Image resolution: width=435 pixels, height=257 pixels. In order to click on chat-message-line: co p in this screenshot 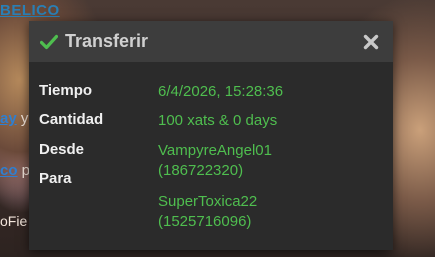, I will do `click(15, 170)`.